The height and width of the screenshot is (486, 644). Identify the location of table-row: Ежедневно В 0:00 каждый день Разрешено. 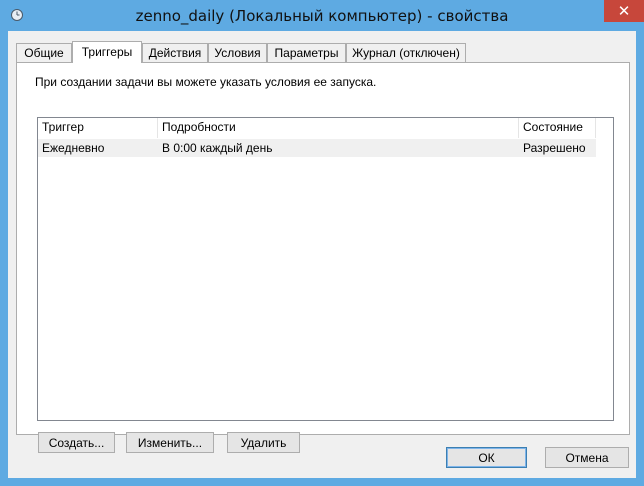
(317, 148).